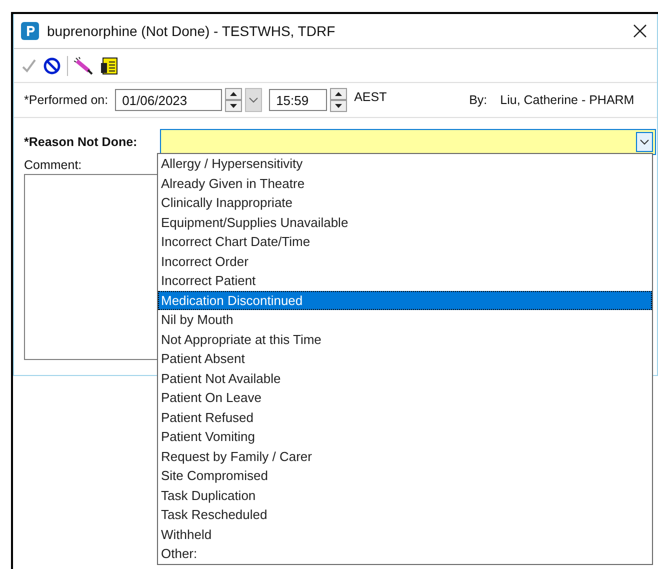 The height and width of the screenshot is (569, 658). I want to click on date-field: 01/06/2023, so click(168, 100).